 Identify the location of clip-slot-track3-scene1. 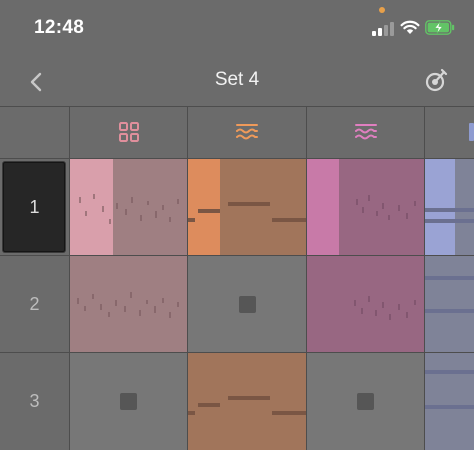
(365, 207).